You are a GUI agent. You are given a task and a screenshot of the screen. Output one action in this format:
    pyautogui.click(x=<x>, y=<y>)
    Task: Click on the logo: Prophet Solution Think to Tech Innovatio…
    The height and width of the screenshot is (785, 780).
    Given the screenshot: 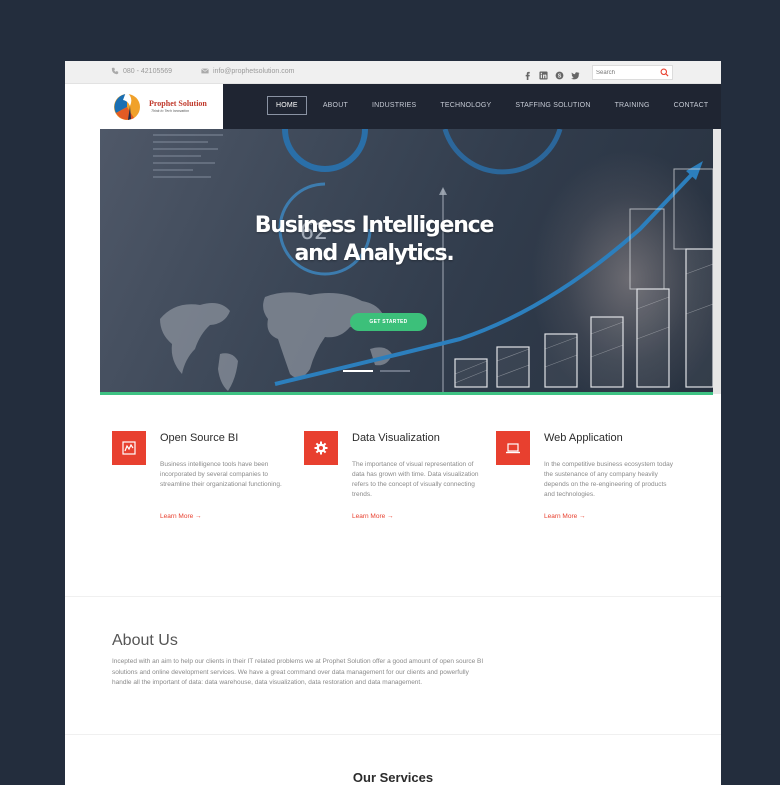 What is the action you would take?
    pyautogui.click(x=144, y=106)
    